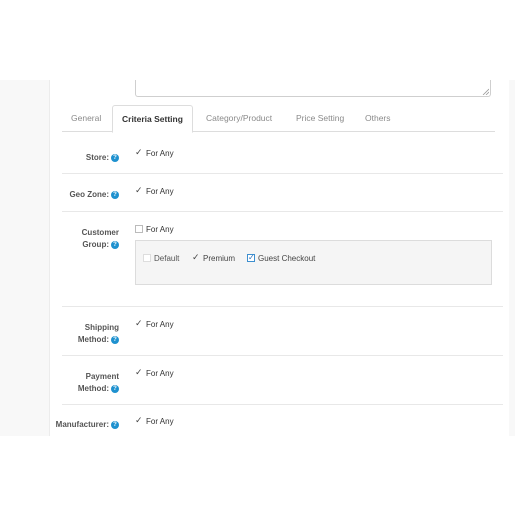  What do you see at coordinates (485, 91) in the screenshot?
I see `resize-grip-icon` at bounding box center [485, 91].